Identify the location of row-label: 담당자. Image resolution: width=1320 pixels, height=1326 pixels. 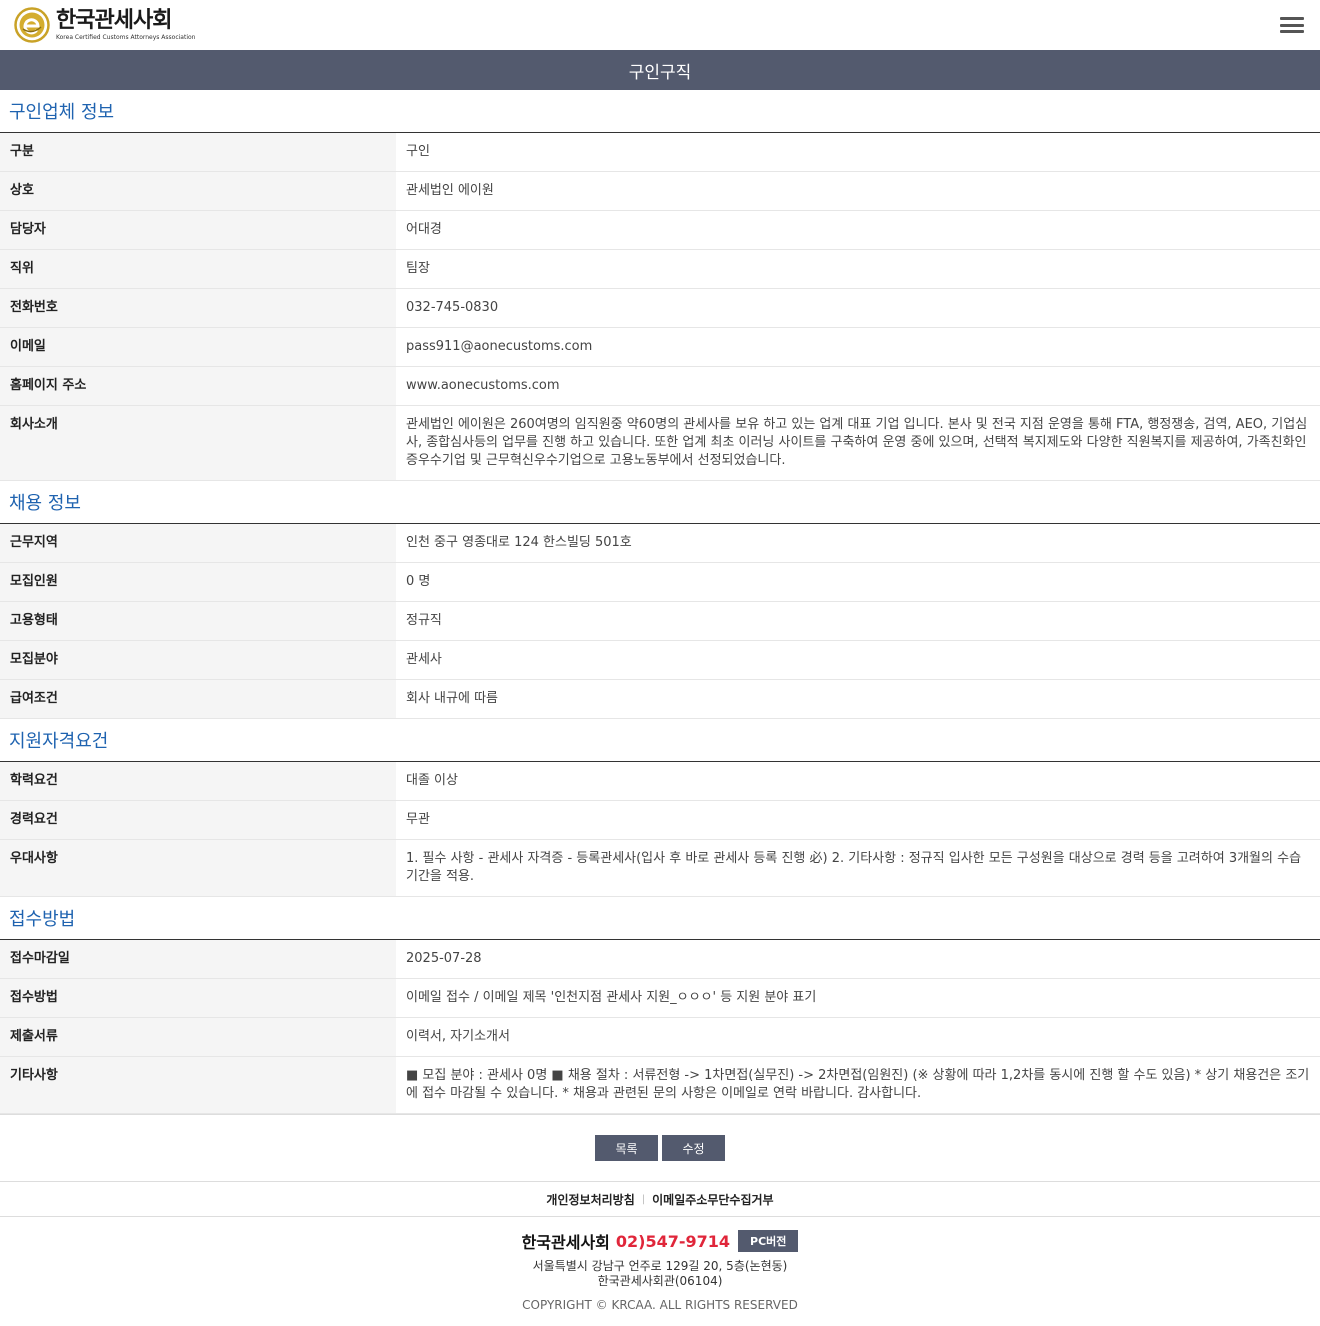
(198, 230).